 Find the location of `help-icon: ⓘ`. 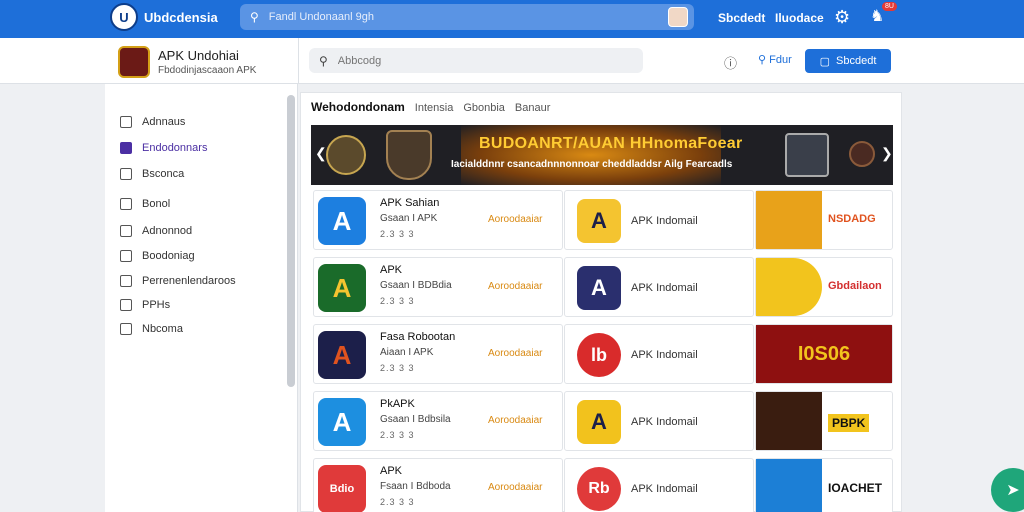

help-icon: ⓘ is located at coordinates (730, 62).